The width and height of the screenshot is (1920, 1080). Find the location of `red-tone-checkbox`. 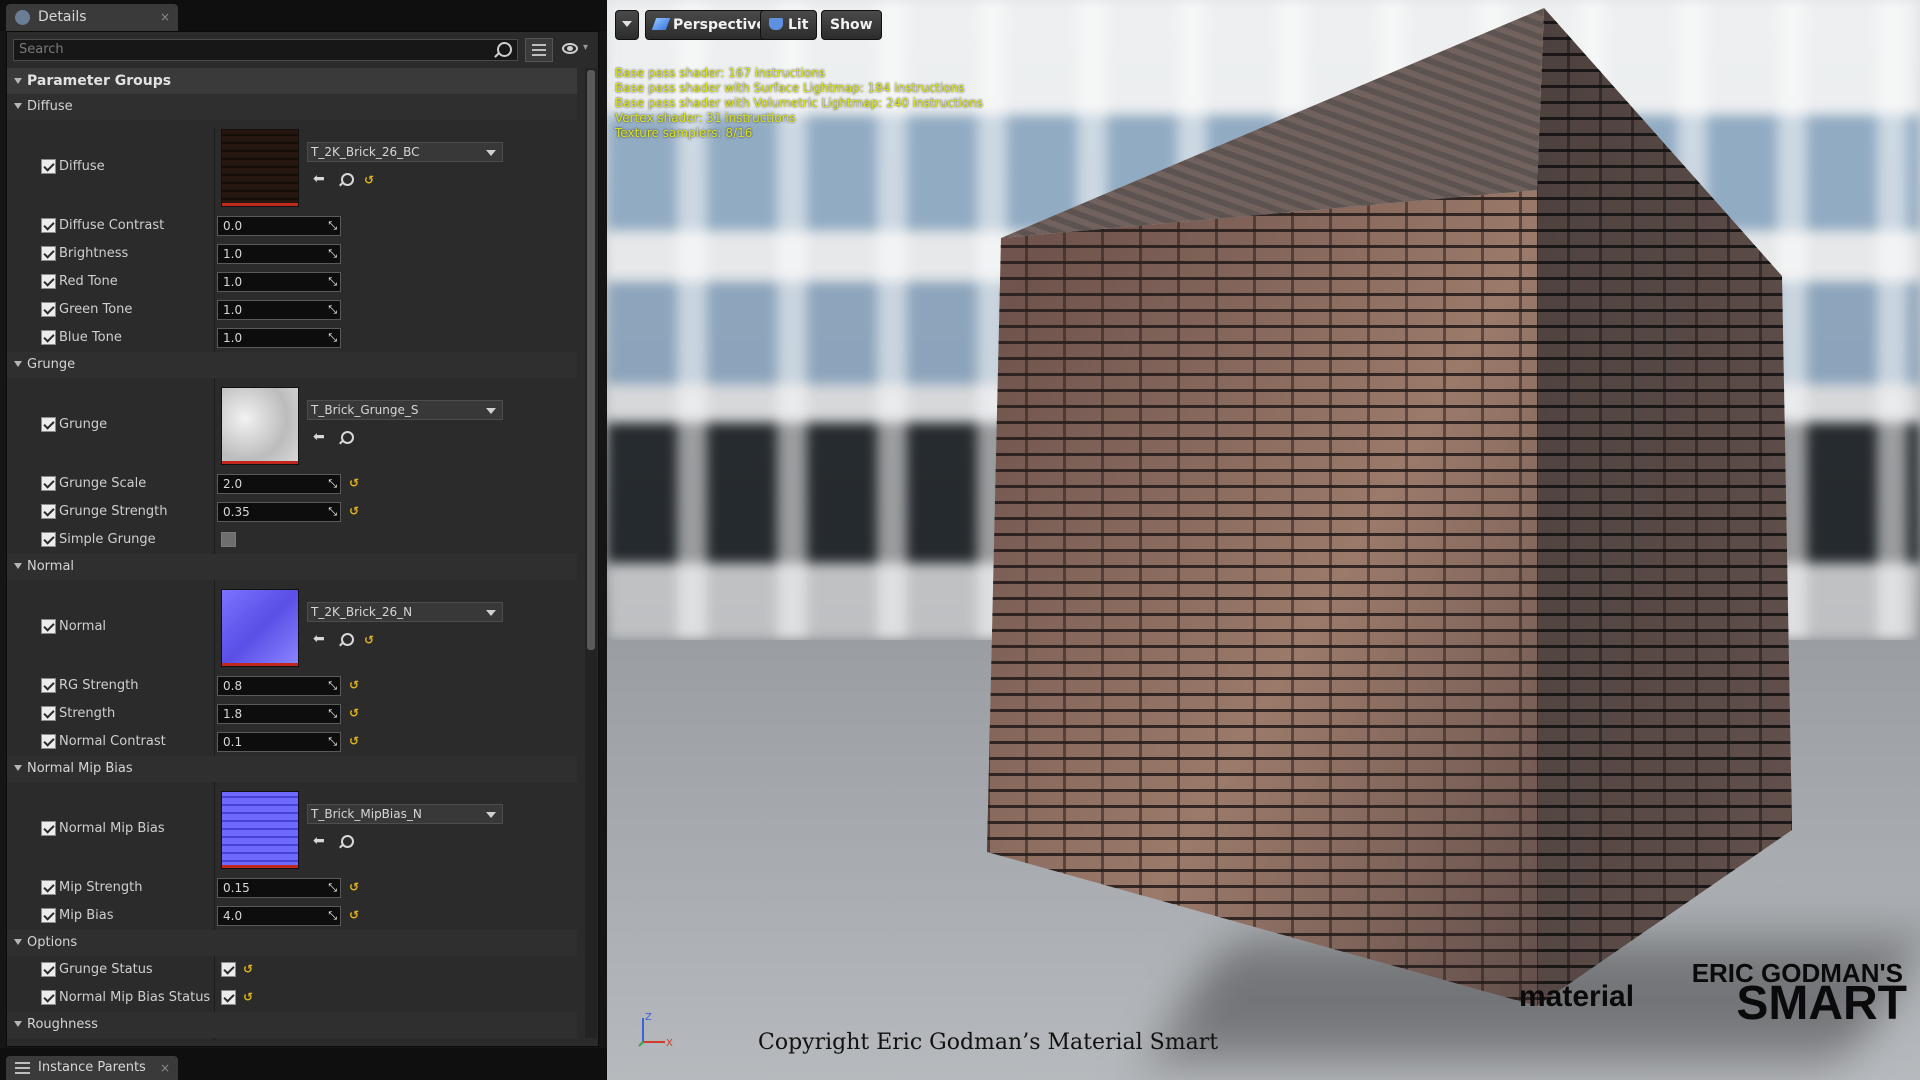

red-tone-checkbox is located at coordinates (48, 281).